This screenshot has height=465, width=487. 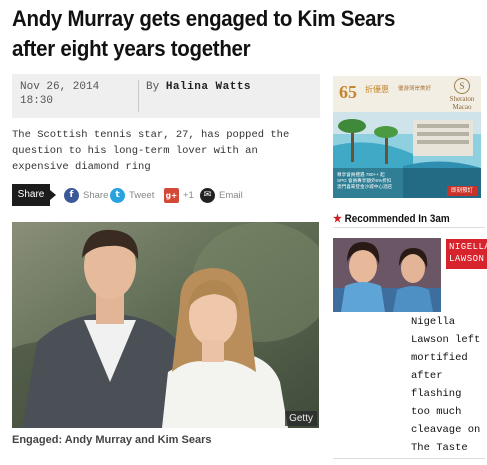 I want to click on googleplus-button: g+ +1, so click(x=179, y=195).